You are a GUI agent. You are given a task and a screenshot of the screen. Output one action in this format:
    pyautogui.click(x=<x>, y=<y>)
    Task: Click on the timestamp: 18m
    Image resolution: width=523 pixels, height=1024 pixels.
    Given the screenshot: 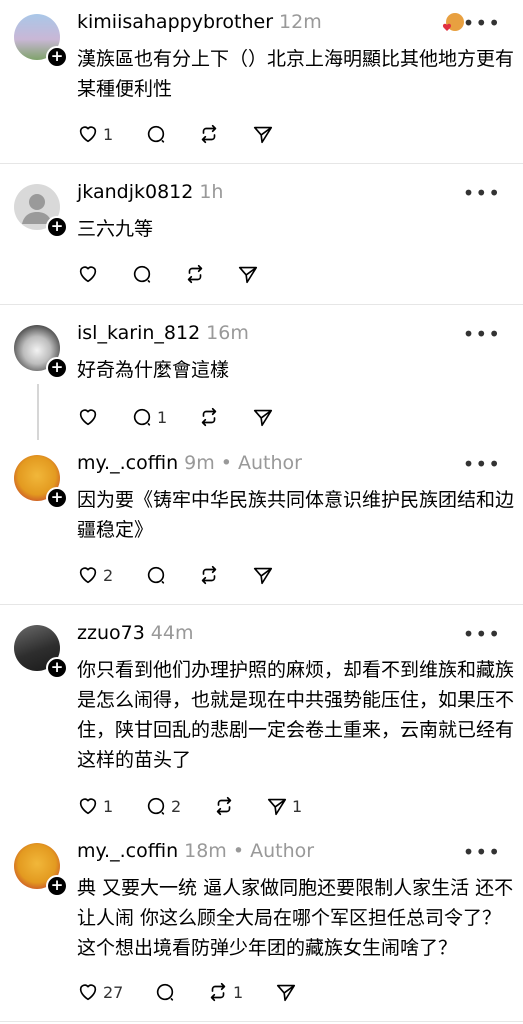 What is the action you would take?
    pyautogui.click(x=205, y=851)
    